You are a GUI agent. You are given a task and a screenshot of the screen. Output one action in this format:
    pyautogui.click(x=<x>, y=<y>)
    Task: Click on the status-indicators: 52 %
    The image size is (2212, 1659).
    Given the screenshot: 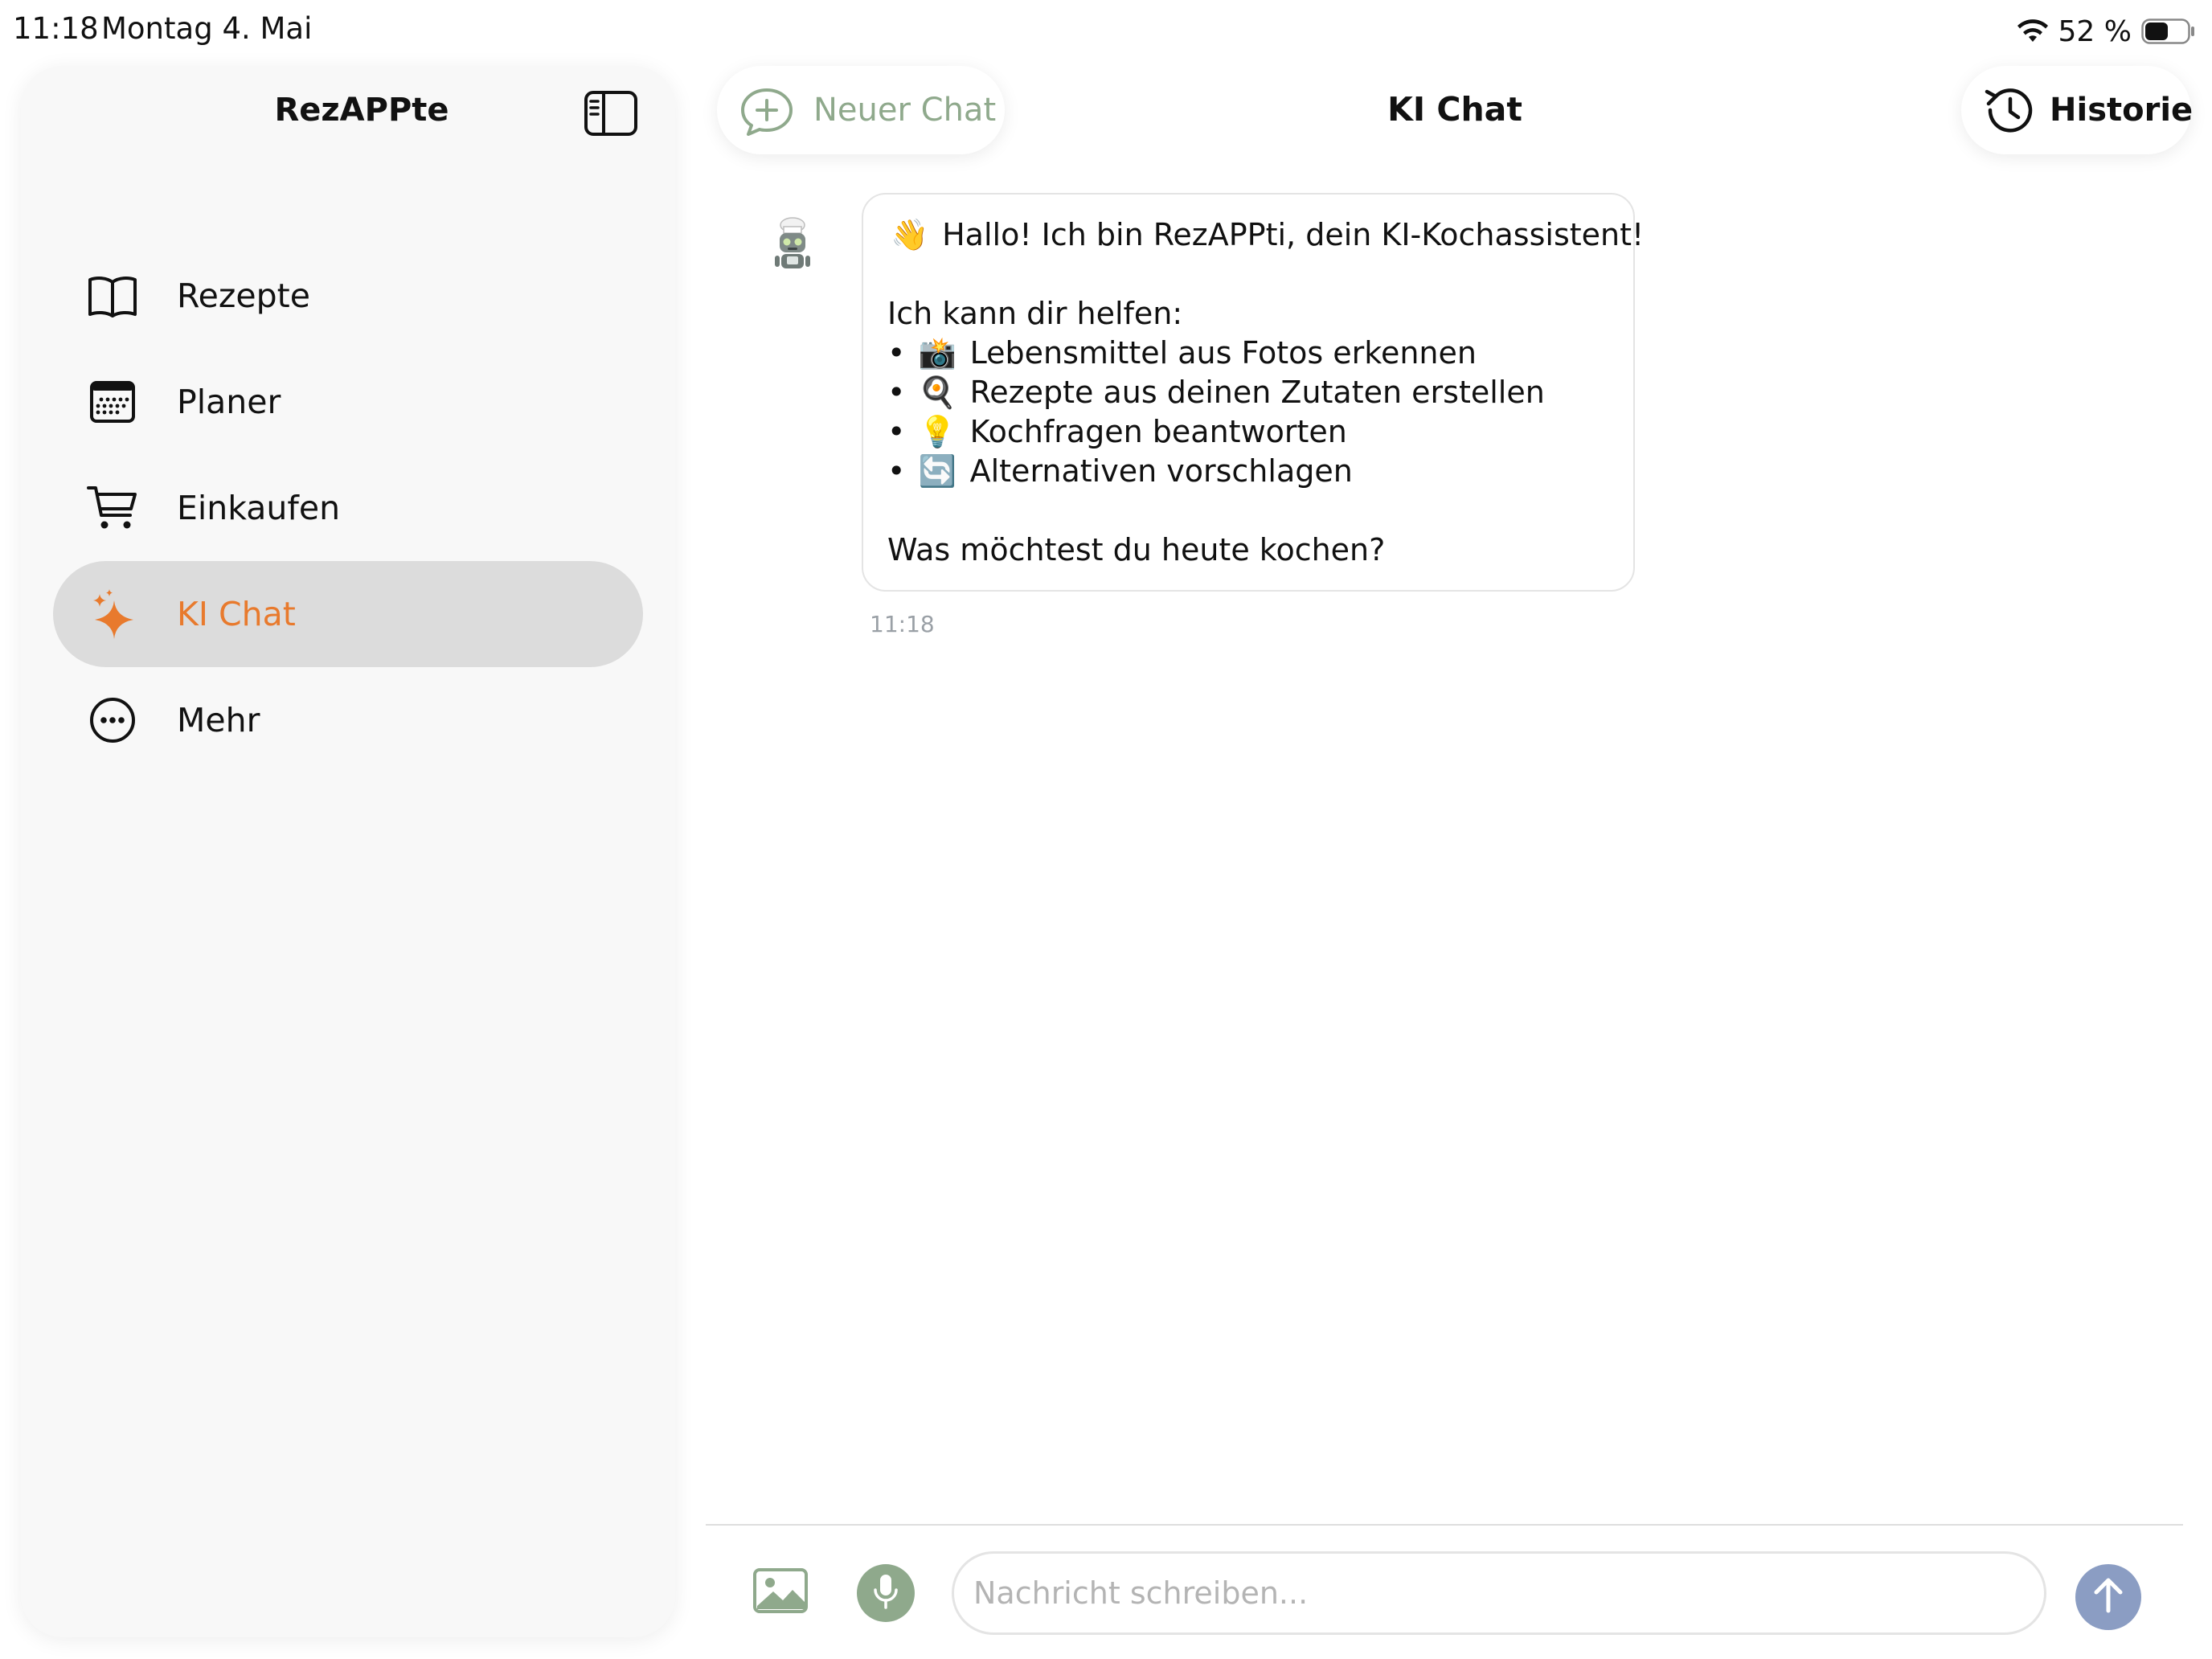 What is the action you would take?
    pyautogui.click(x=2106, y=31)
    